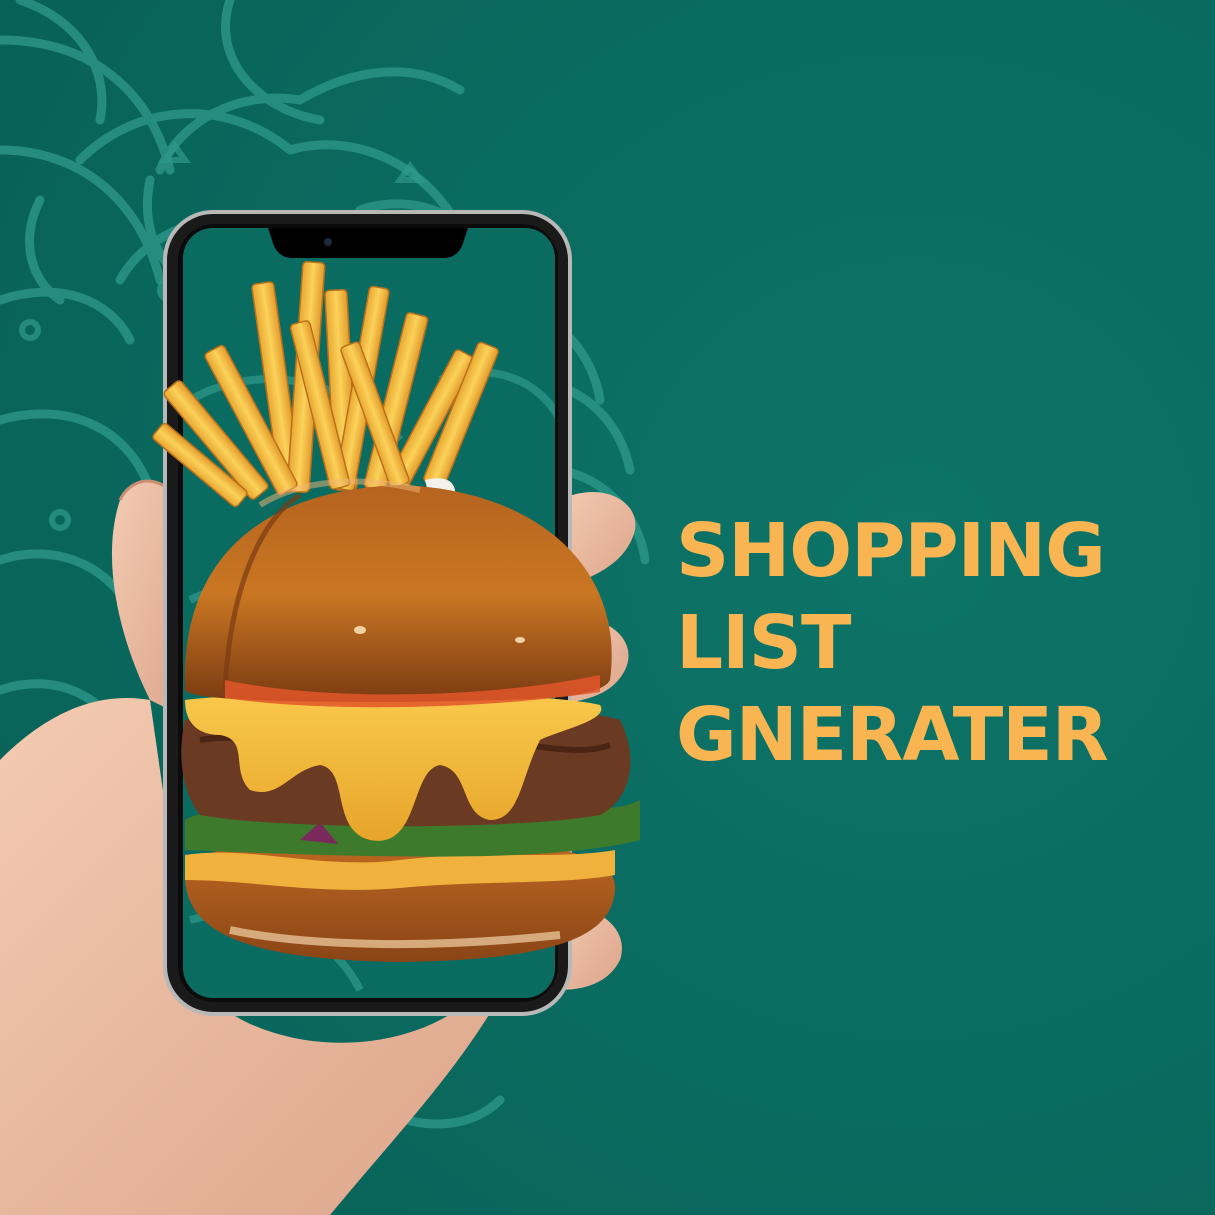 The height and width of the screenshot is (1215, 1215). Describe the element at coordinates (891, 551) in the screenshot. I see `headline-line-1: SHOPPING` at that location.